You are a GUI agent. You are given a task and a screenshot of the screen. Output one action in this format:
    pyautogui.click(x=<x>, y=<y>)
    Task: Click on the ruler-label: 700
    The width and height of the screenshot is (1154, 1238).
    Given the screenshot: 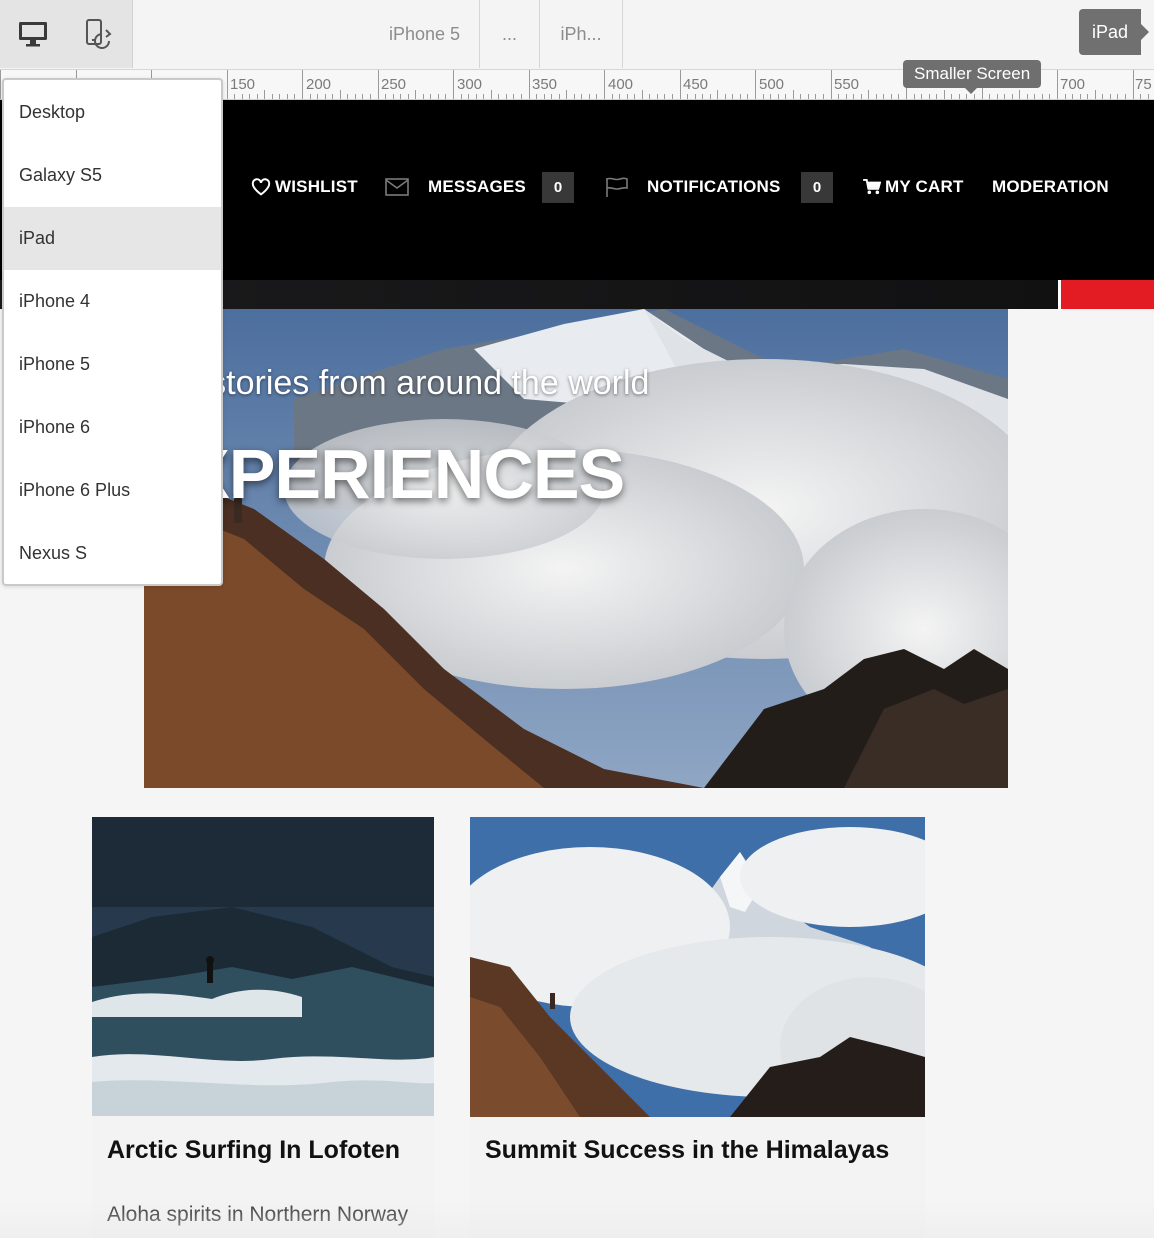 What is the action you would take?
    pyautogui.click(x=1073, y=84)
    